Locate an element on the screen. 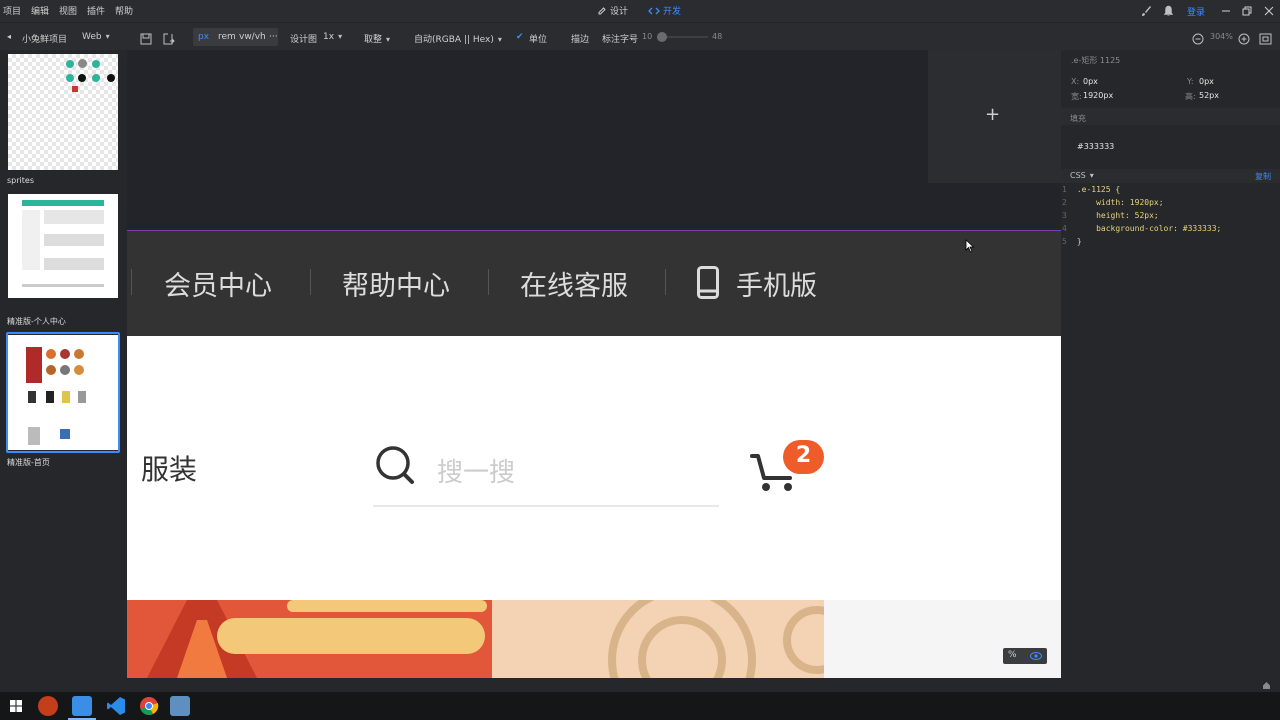  site-nav-bar: 会员中心 帮助中心 在线客服 手机版 is located at coordinates (594, 283).